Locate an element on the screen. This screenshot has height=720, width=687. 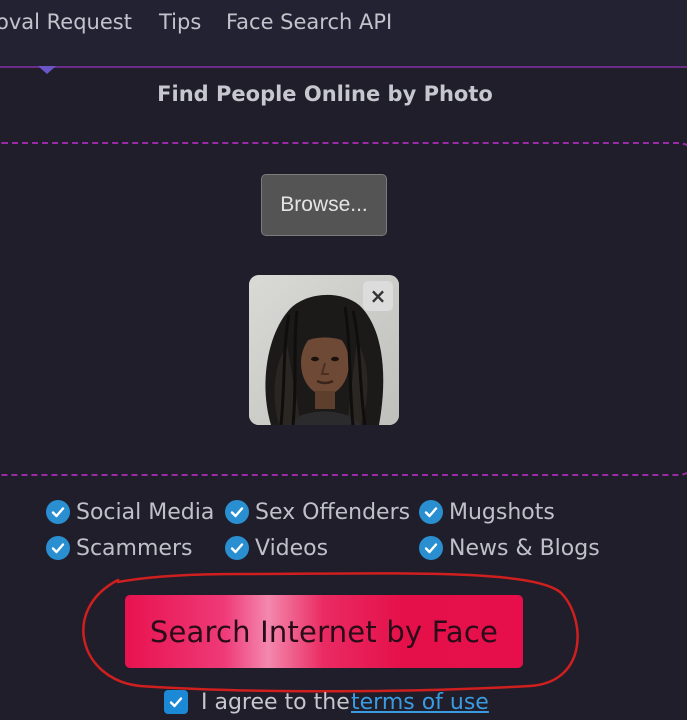
active-nav-caret-icon is located at coordinates (47, 70).